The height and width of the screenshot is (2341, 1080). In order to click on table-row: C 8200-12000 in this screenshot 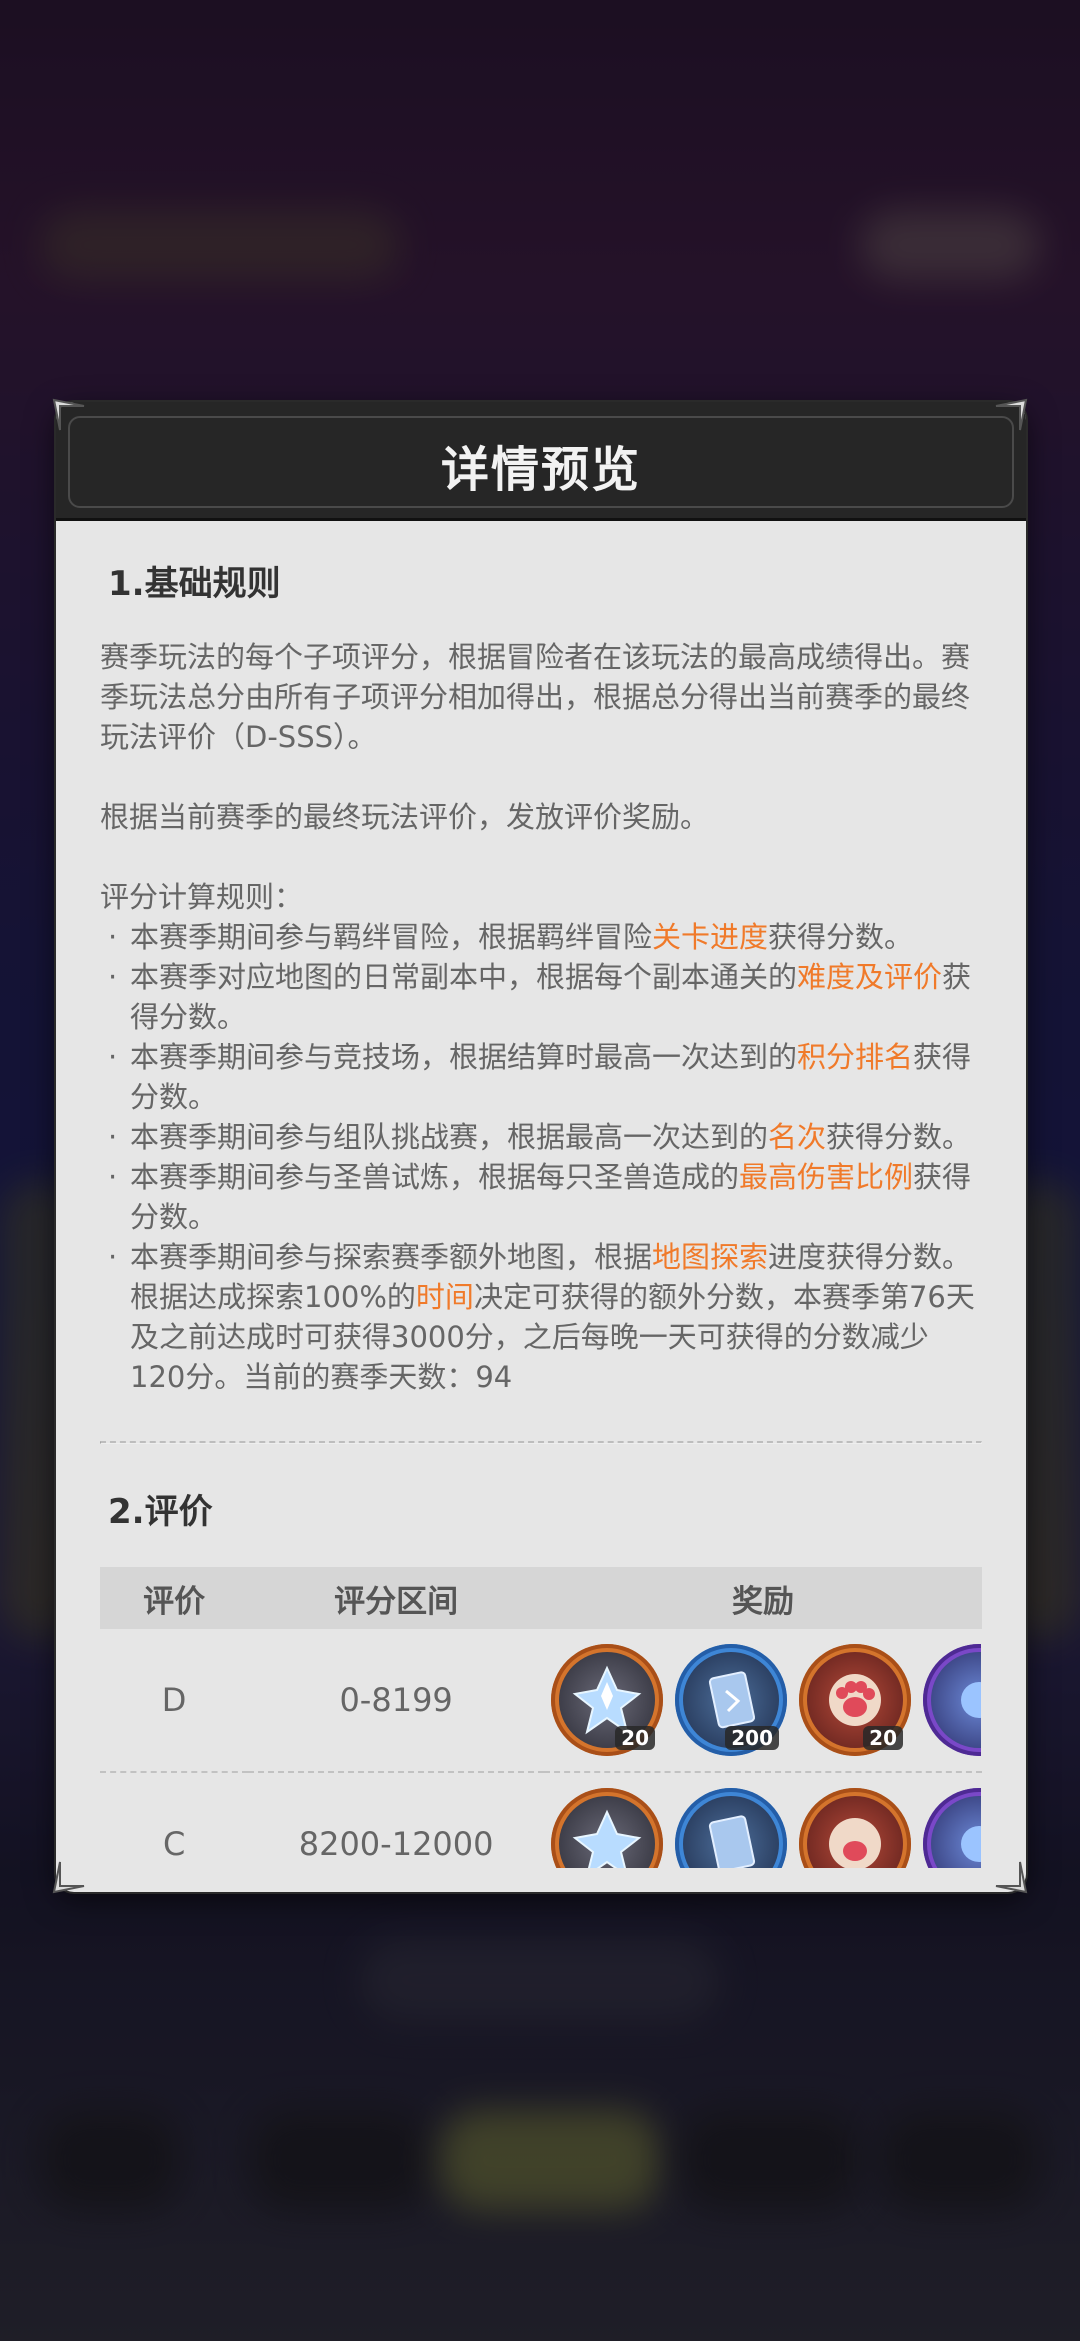, I will do `click(541, 1820)`.